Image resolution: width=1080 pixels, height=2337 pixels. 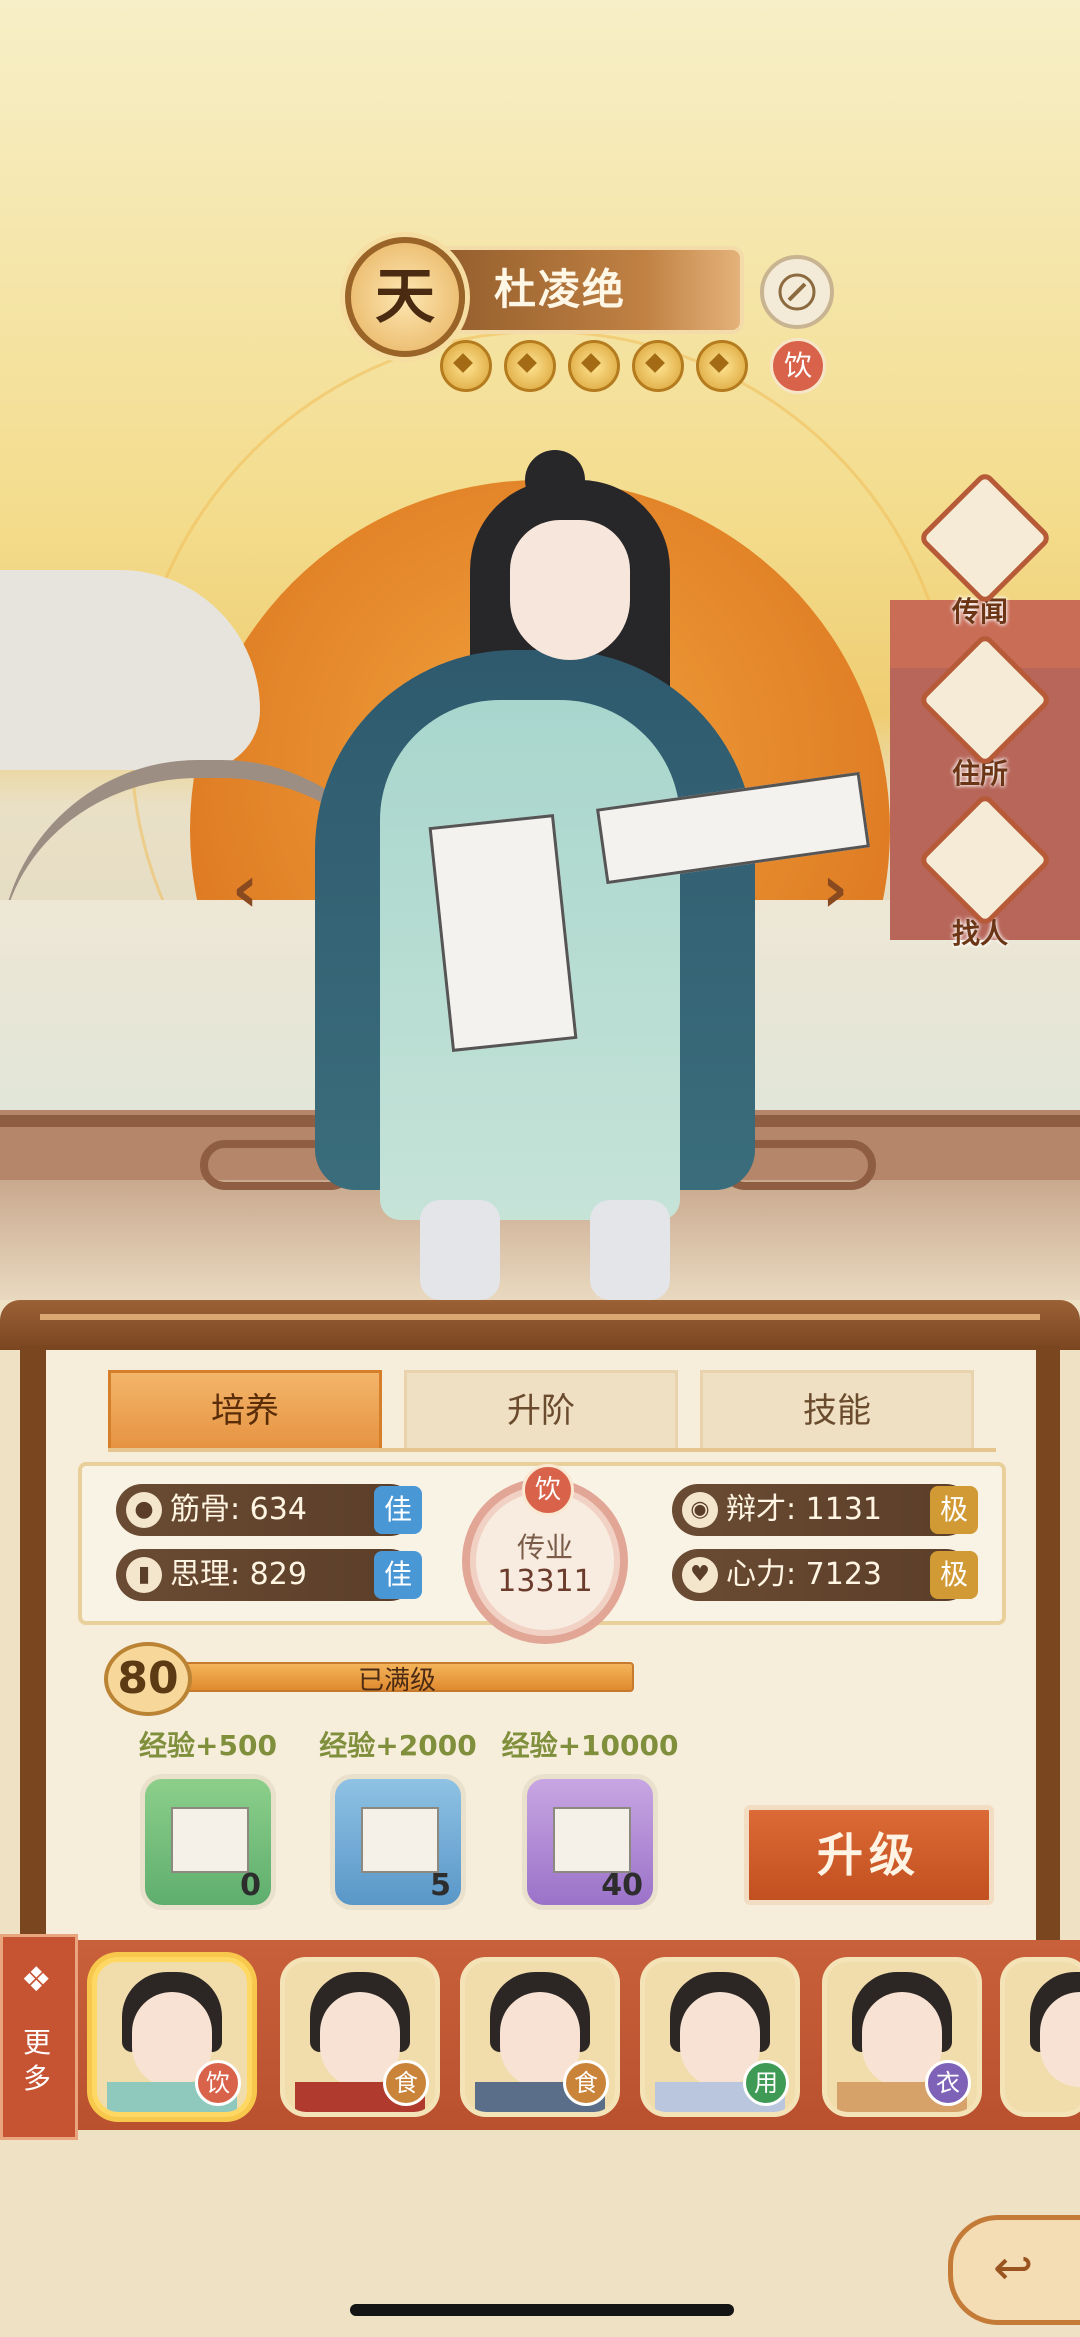 I want to click on character-hair-bun, so click(x=555, y=480).